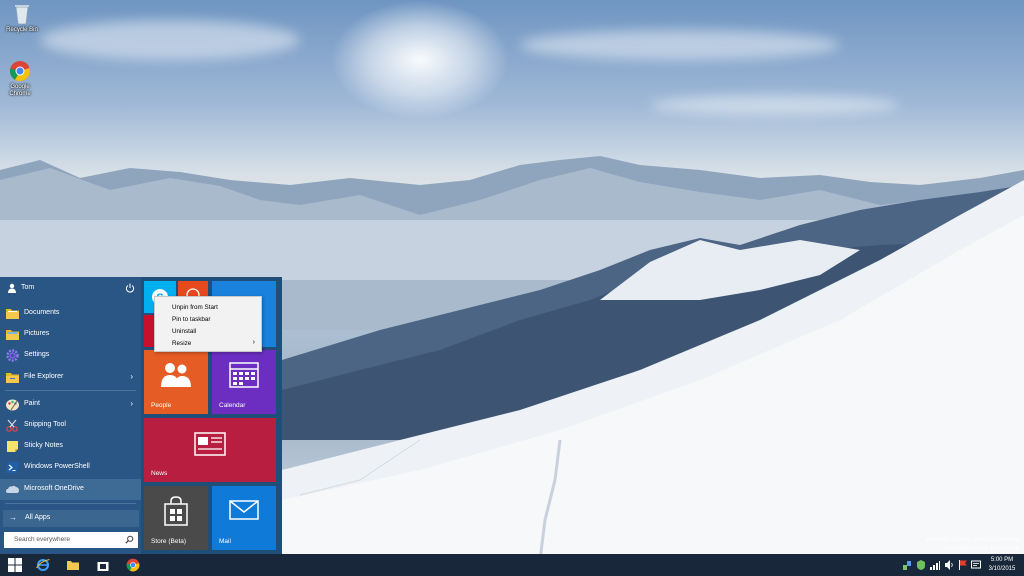  I want to click on taskbar-store, so click(103, 565).